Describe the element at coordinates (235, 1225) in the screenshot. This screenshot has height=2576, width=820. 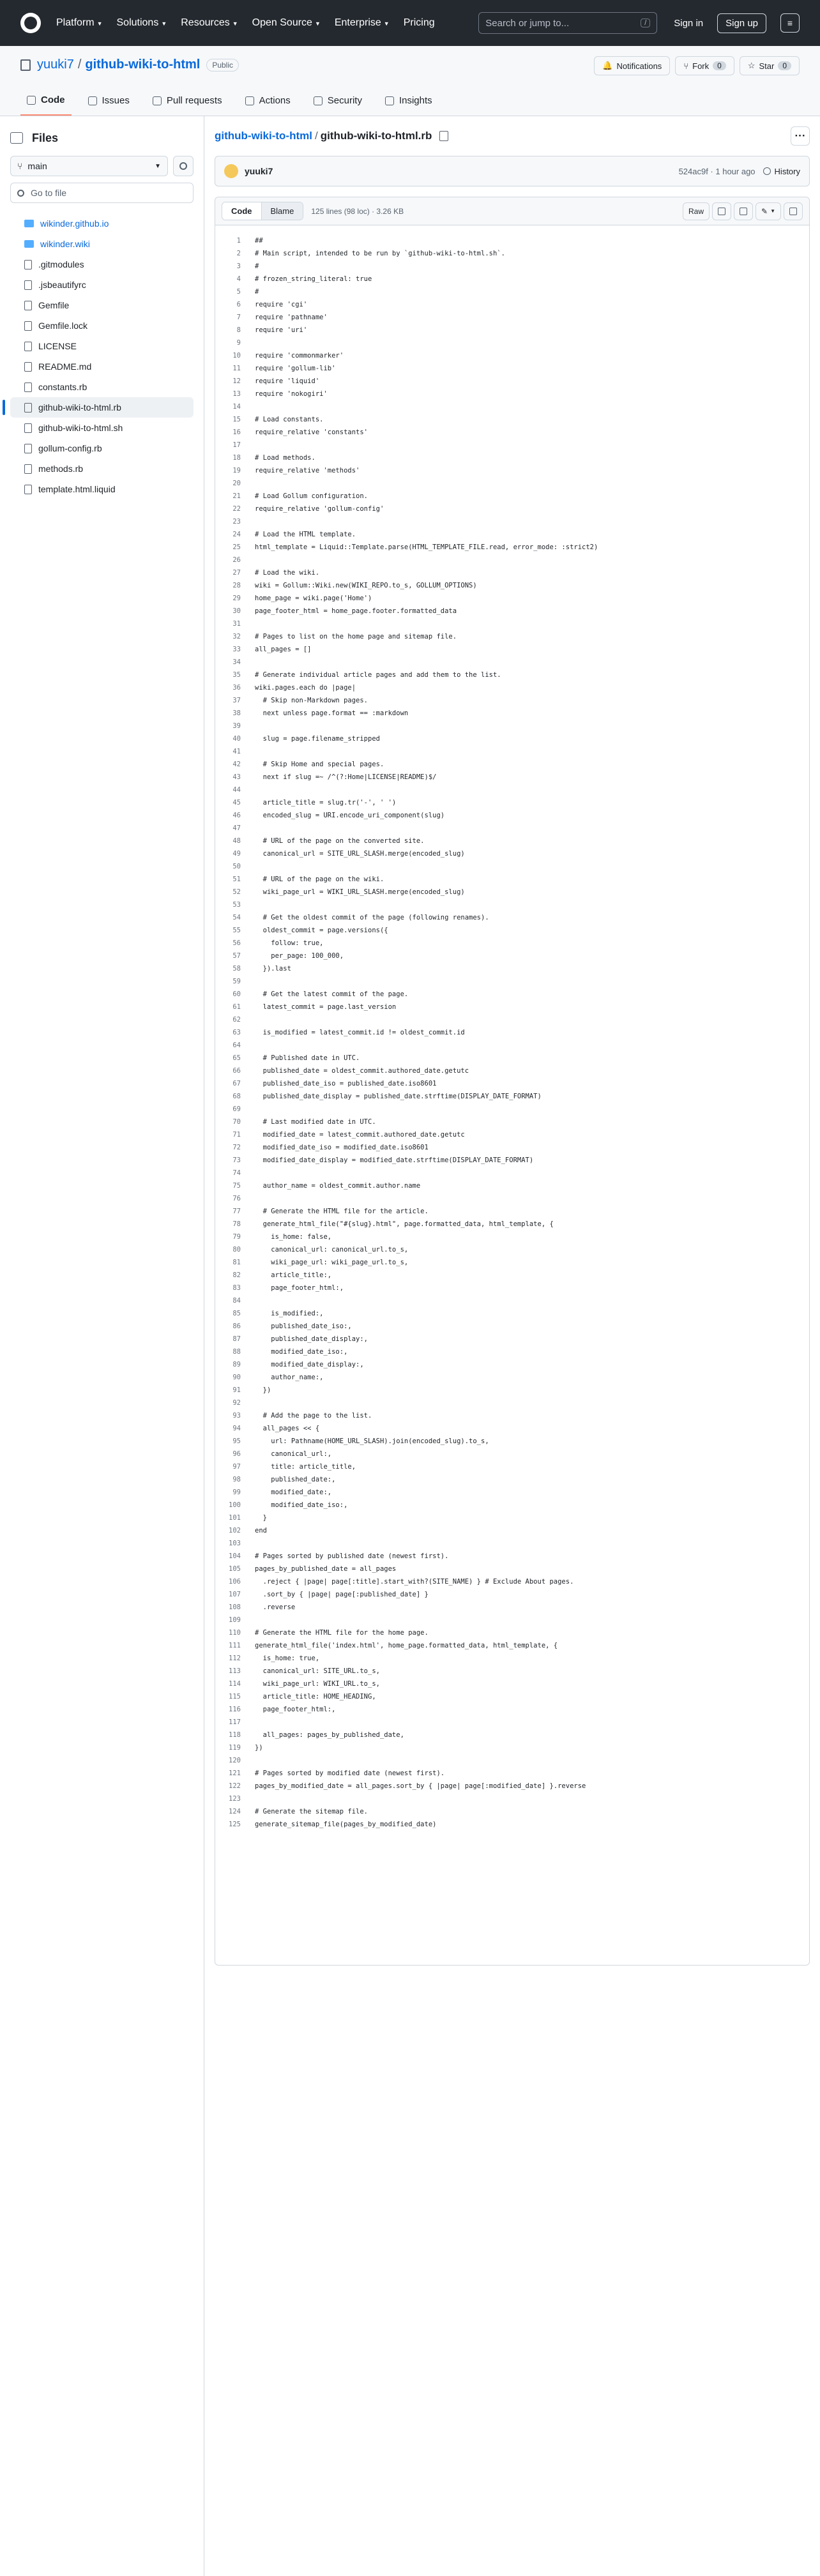
I see `line-number: 78` at that location.